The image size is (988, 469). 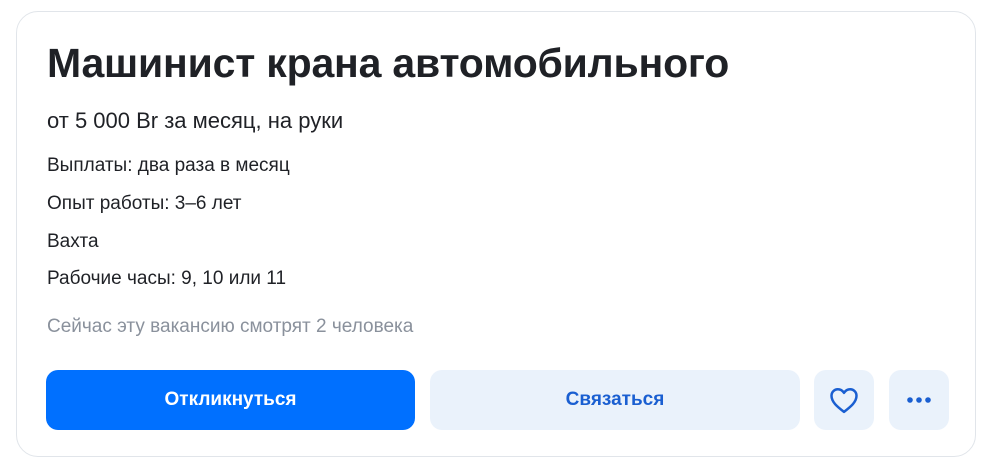 What do you see at coordinates (195, 120) in the screenshot?
I see `salary-text: от 5 000 Br за месяц, на руки` at bounding box center [195, 120].